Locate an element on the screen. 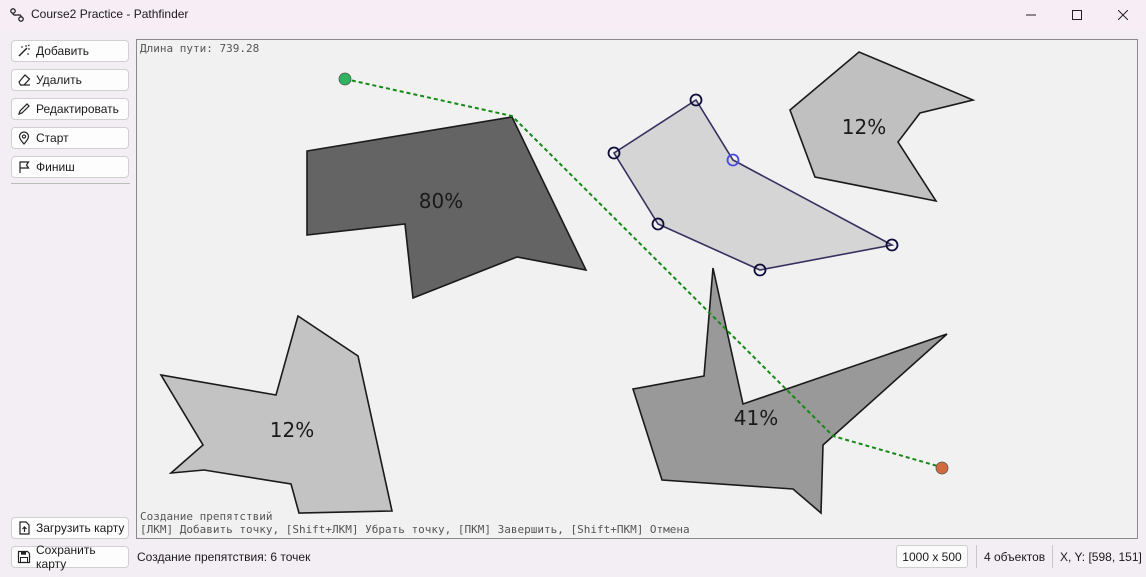 The height and width of the screenshot is (577, 1146). close-icon is located at coordinates (1123, 15).